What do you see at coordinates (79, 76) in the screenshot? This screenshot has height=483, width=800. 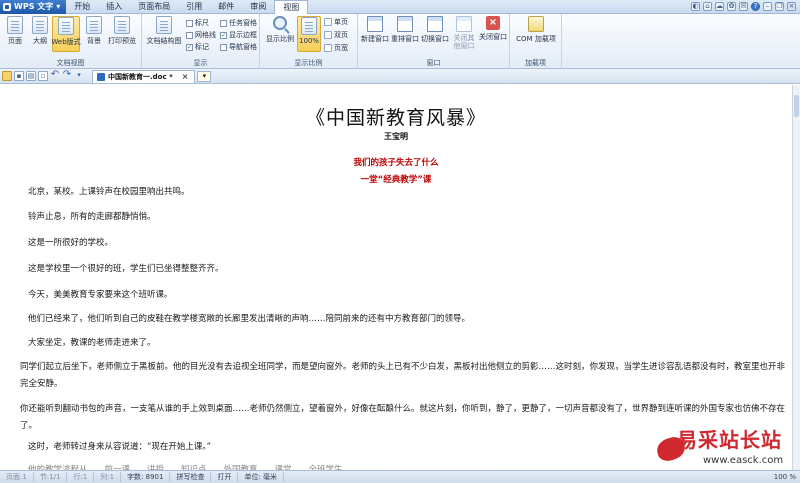 I see `quick-access-dropdown-icon: ▾` at bounding box center [79, 76].